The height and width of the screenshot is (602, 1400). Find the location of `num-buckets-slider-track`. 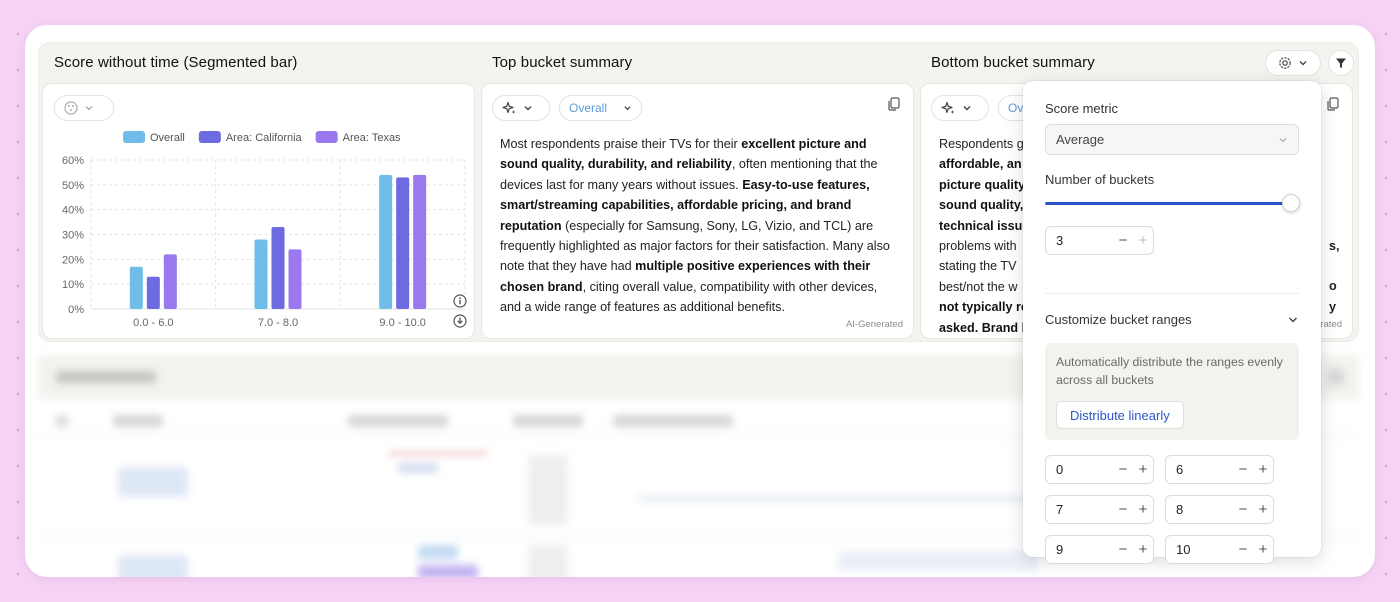

num-buckets-slider-track is located at coordinates (1168, 203).